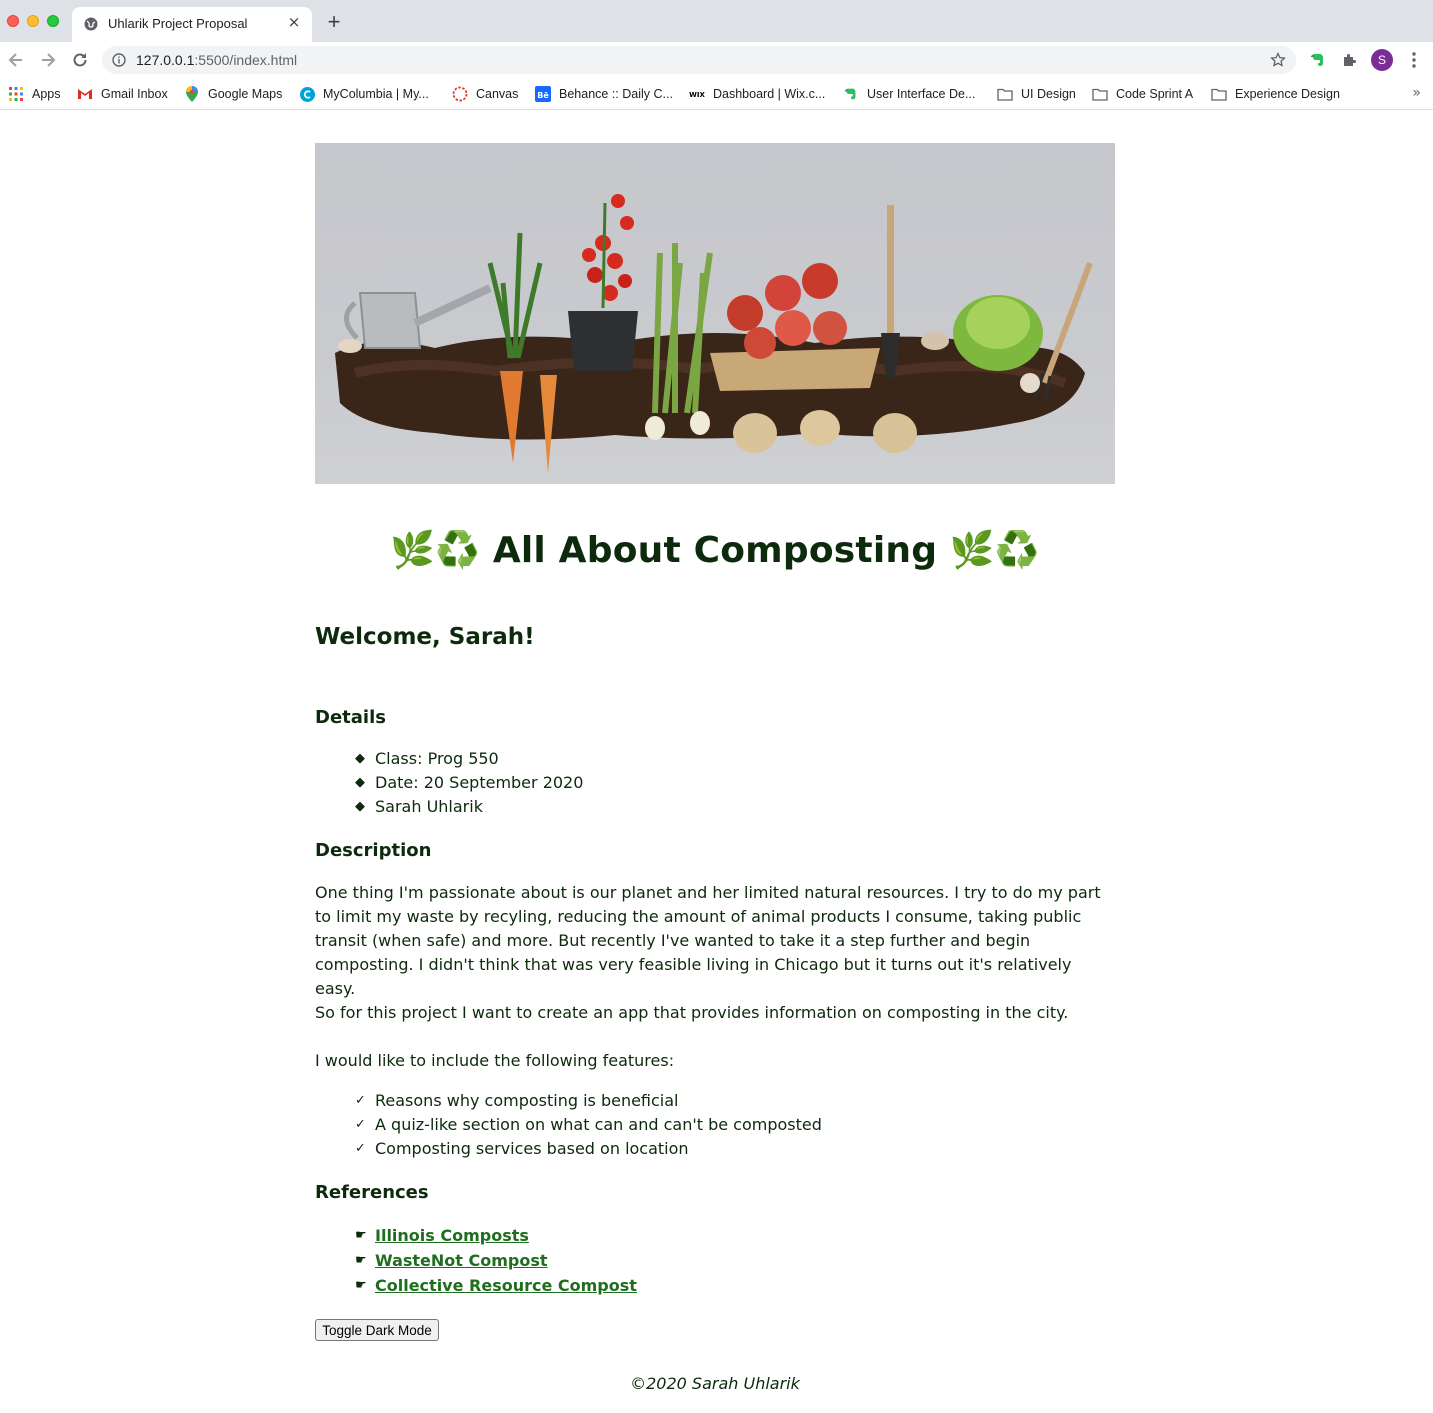 Image resolution: width=1433 pixels, height=1413 pixels. I want to click on bookmark-label: Gmail Inbox, so click(134, 94).